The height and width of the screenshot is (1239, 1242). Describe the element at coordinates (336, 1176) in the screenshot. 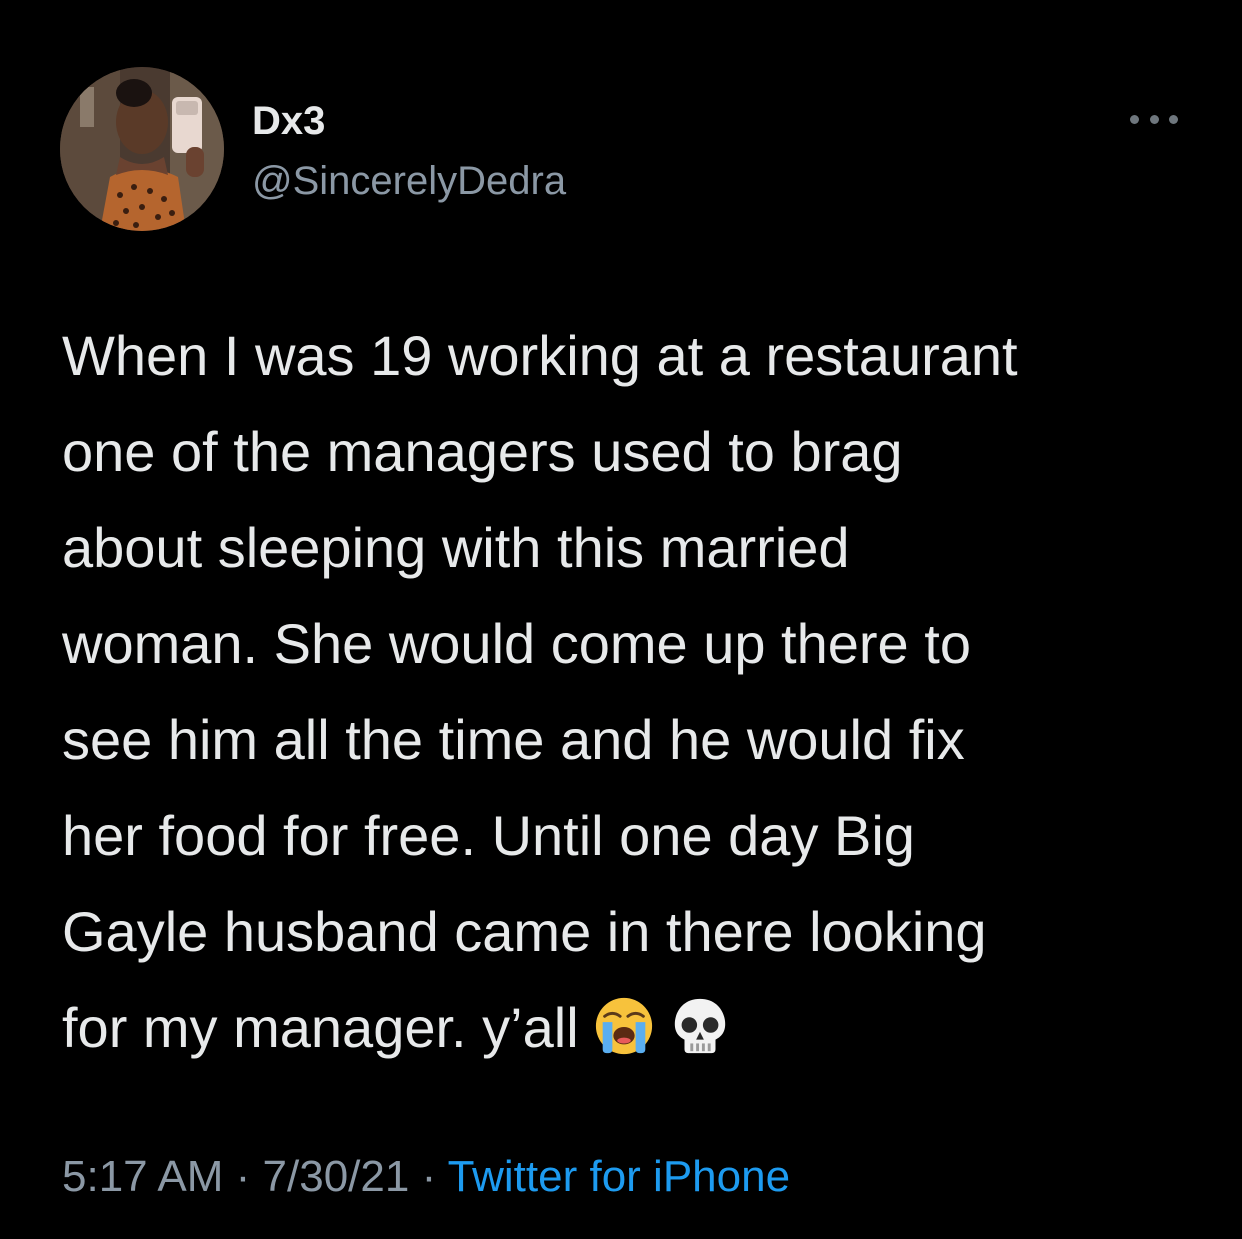

I see `tweet-date: 7/30/21` at that location.